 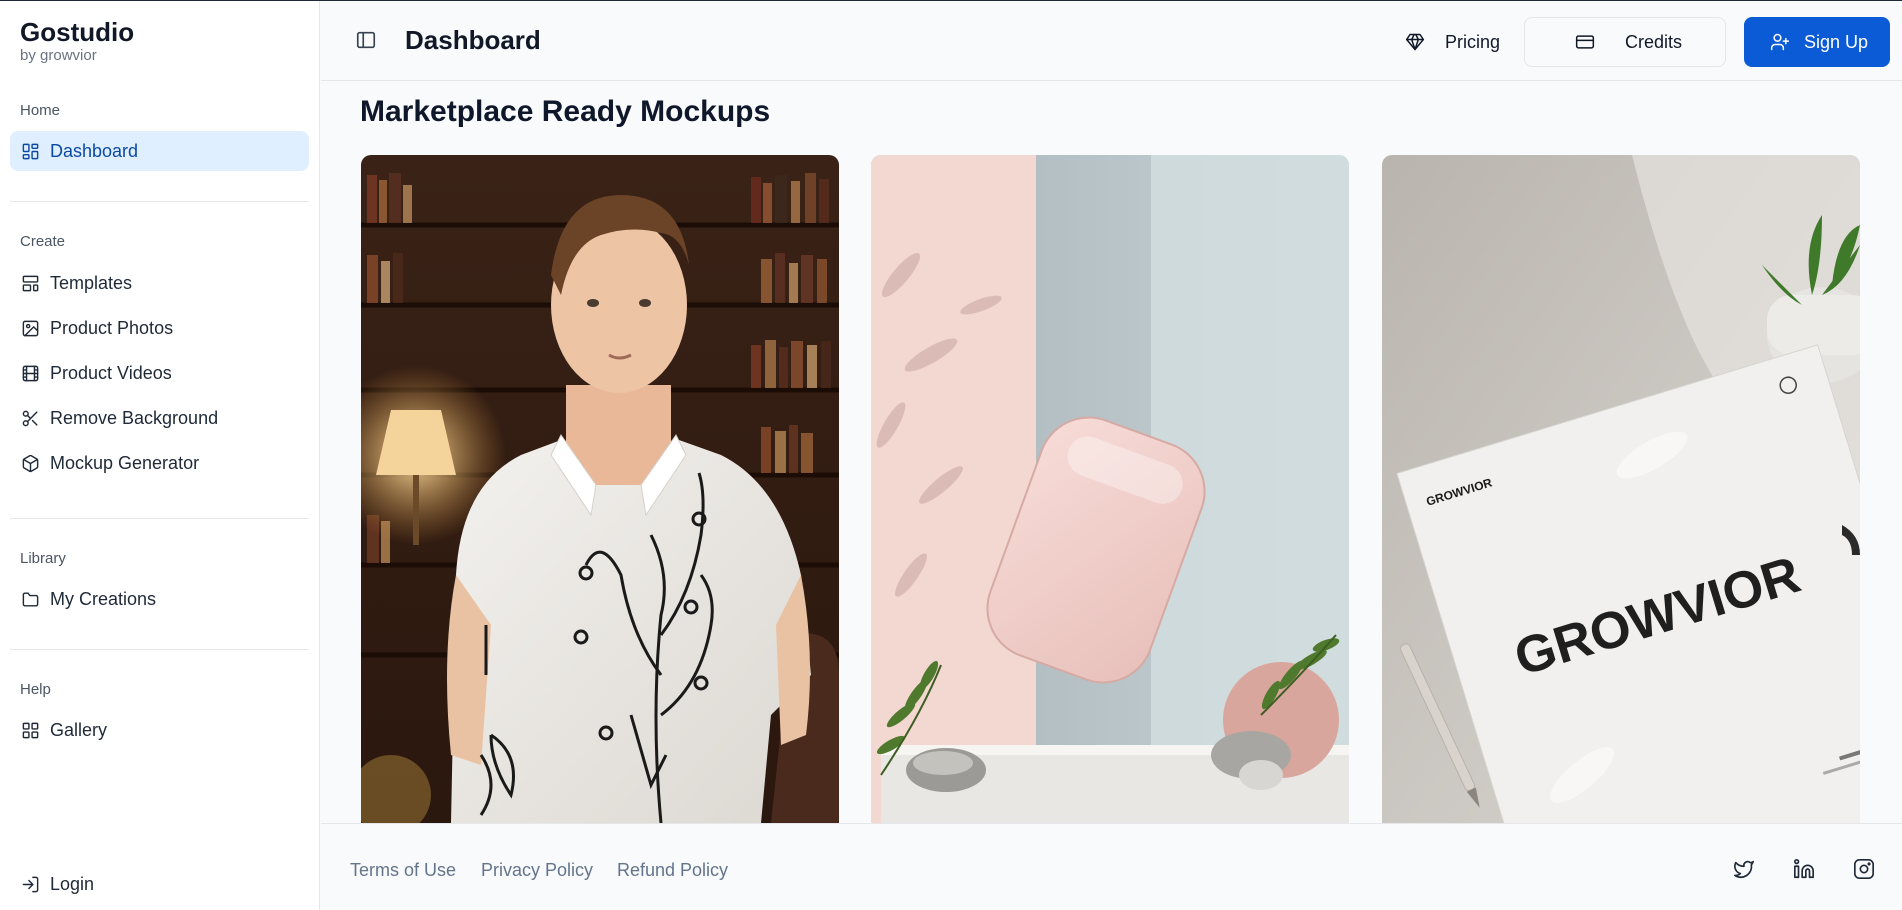 What do you see at coordinates (72, 883) in the screenshot?
I see `login-label: Login` at bounding box center [72, 883].